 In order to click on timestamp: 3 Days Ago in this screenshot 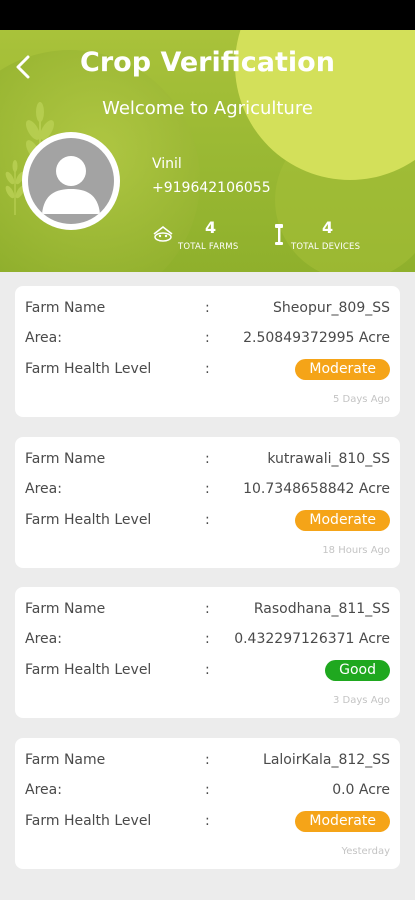, I will do `click(361, 700)`.